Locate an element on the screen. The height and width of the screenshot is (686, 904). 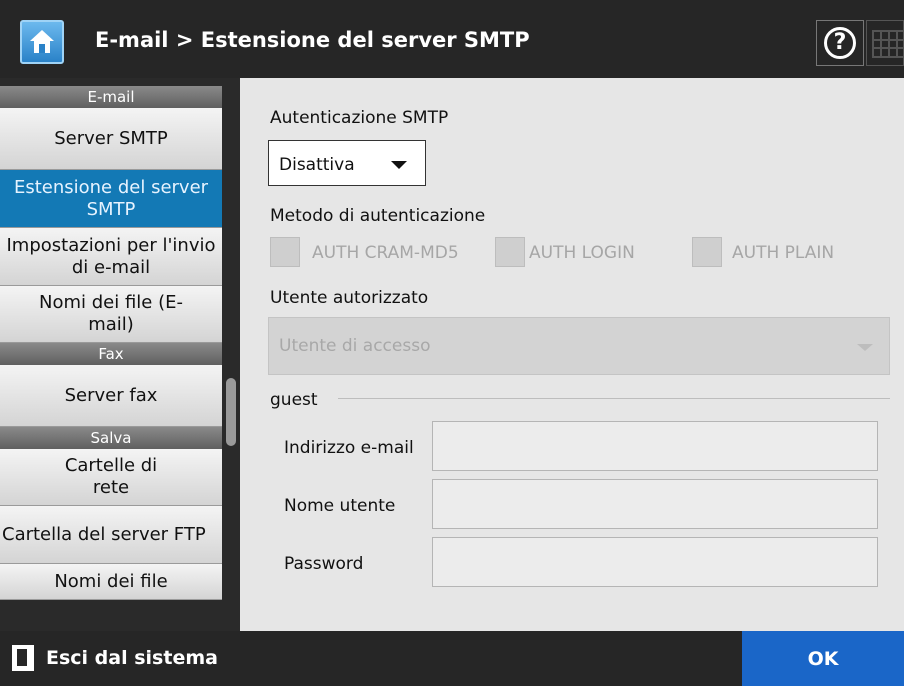
header-bar: E-mail > Estensione del server SMTP ? is located at coordinates (452, 39).